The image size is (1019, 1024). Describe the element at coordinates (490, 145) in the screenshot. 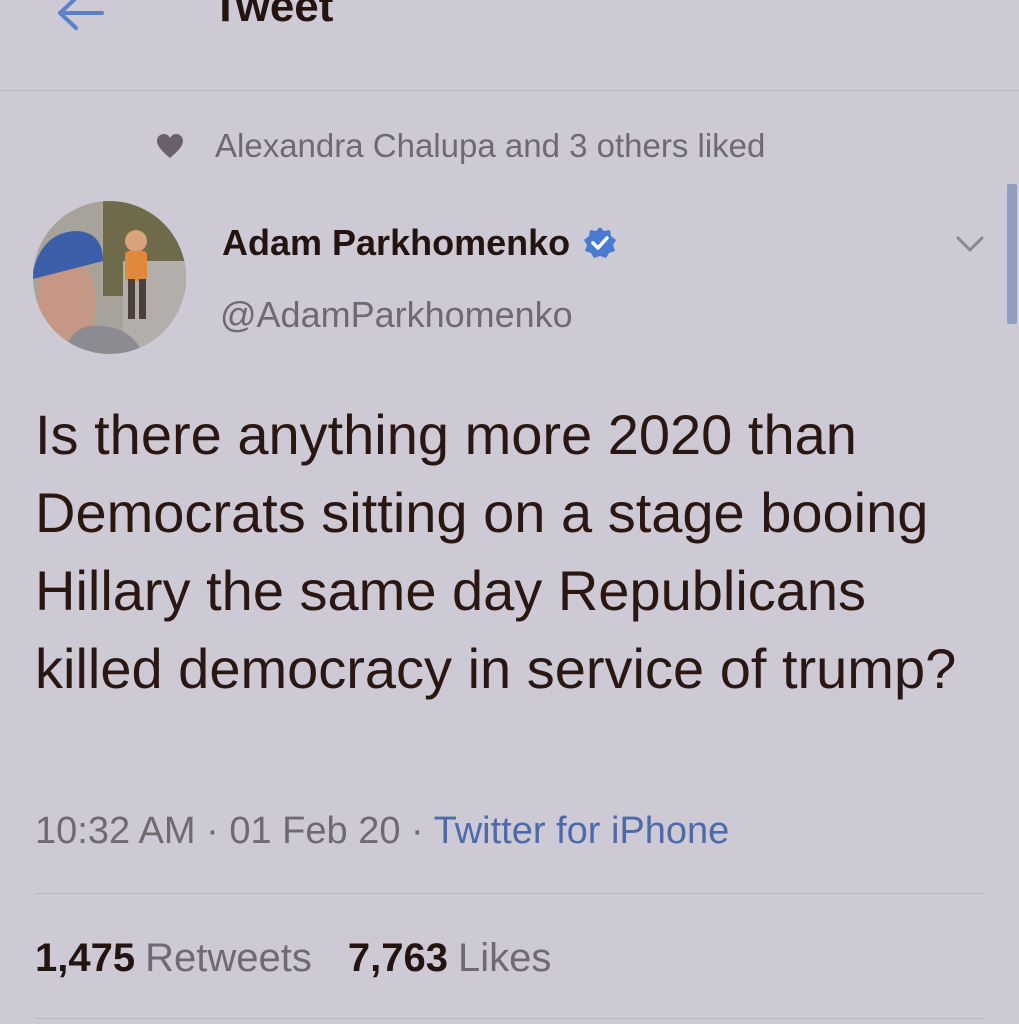

I see `social-context-text: Alexandra Chalupa and 3 others liked` at that location.